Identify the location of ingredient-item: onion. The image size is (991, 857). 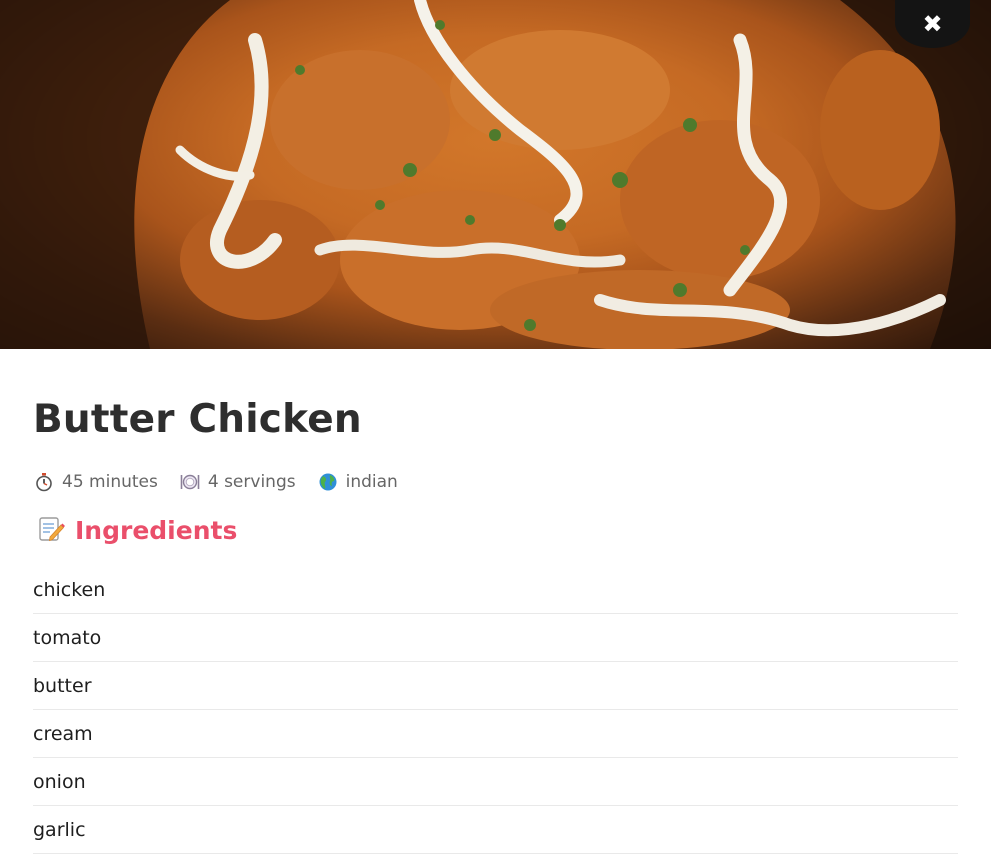
(495, 782).